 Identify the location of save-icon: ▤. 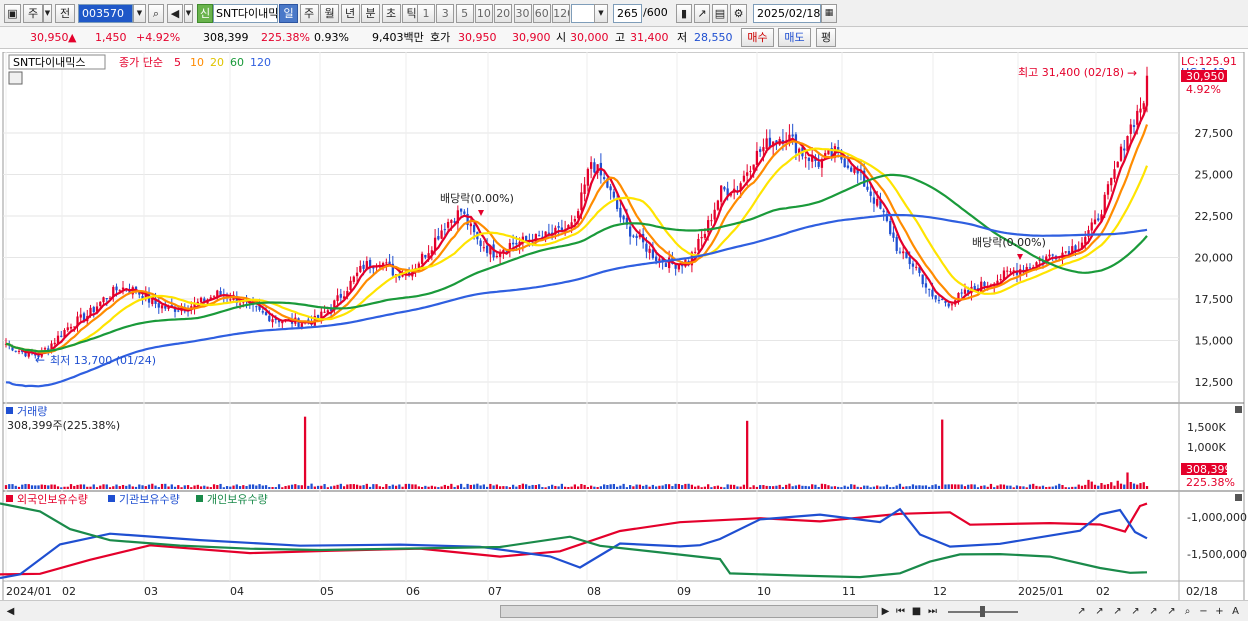
(720, 13).